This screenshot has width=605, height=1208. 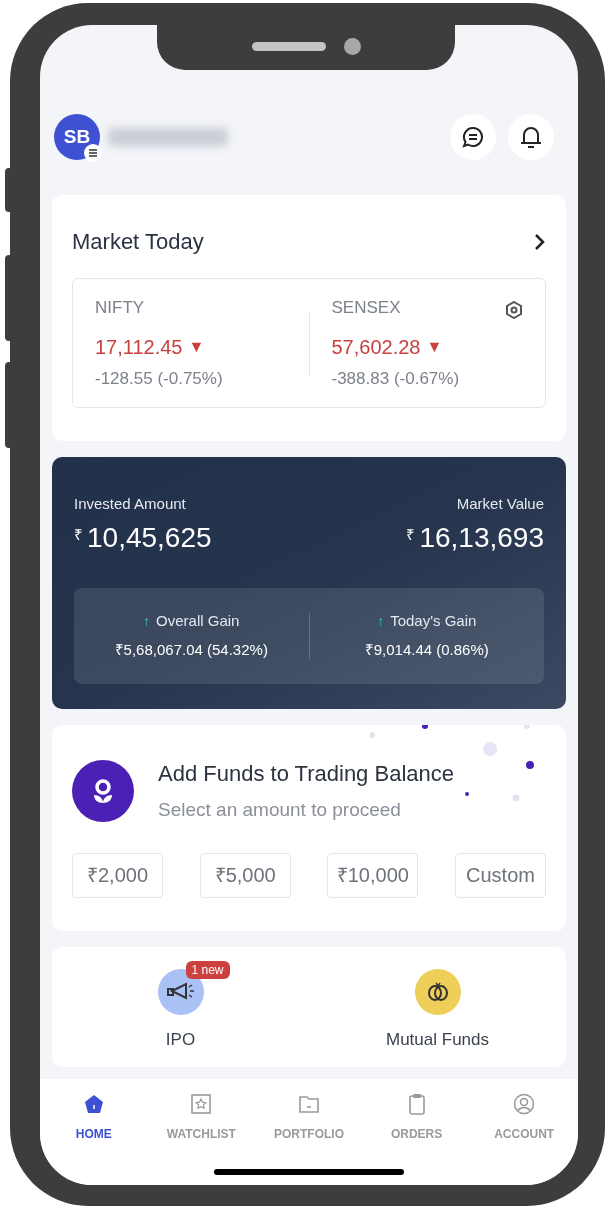 I want to click on gain-label: Overall Gain, so click(x=198, y=621).